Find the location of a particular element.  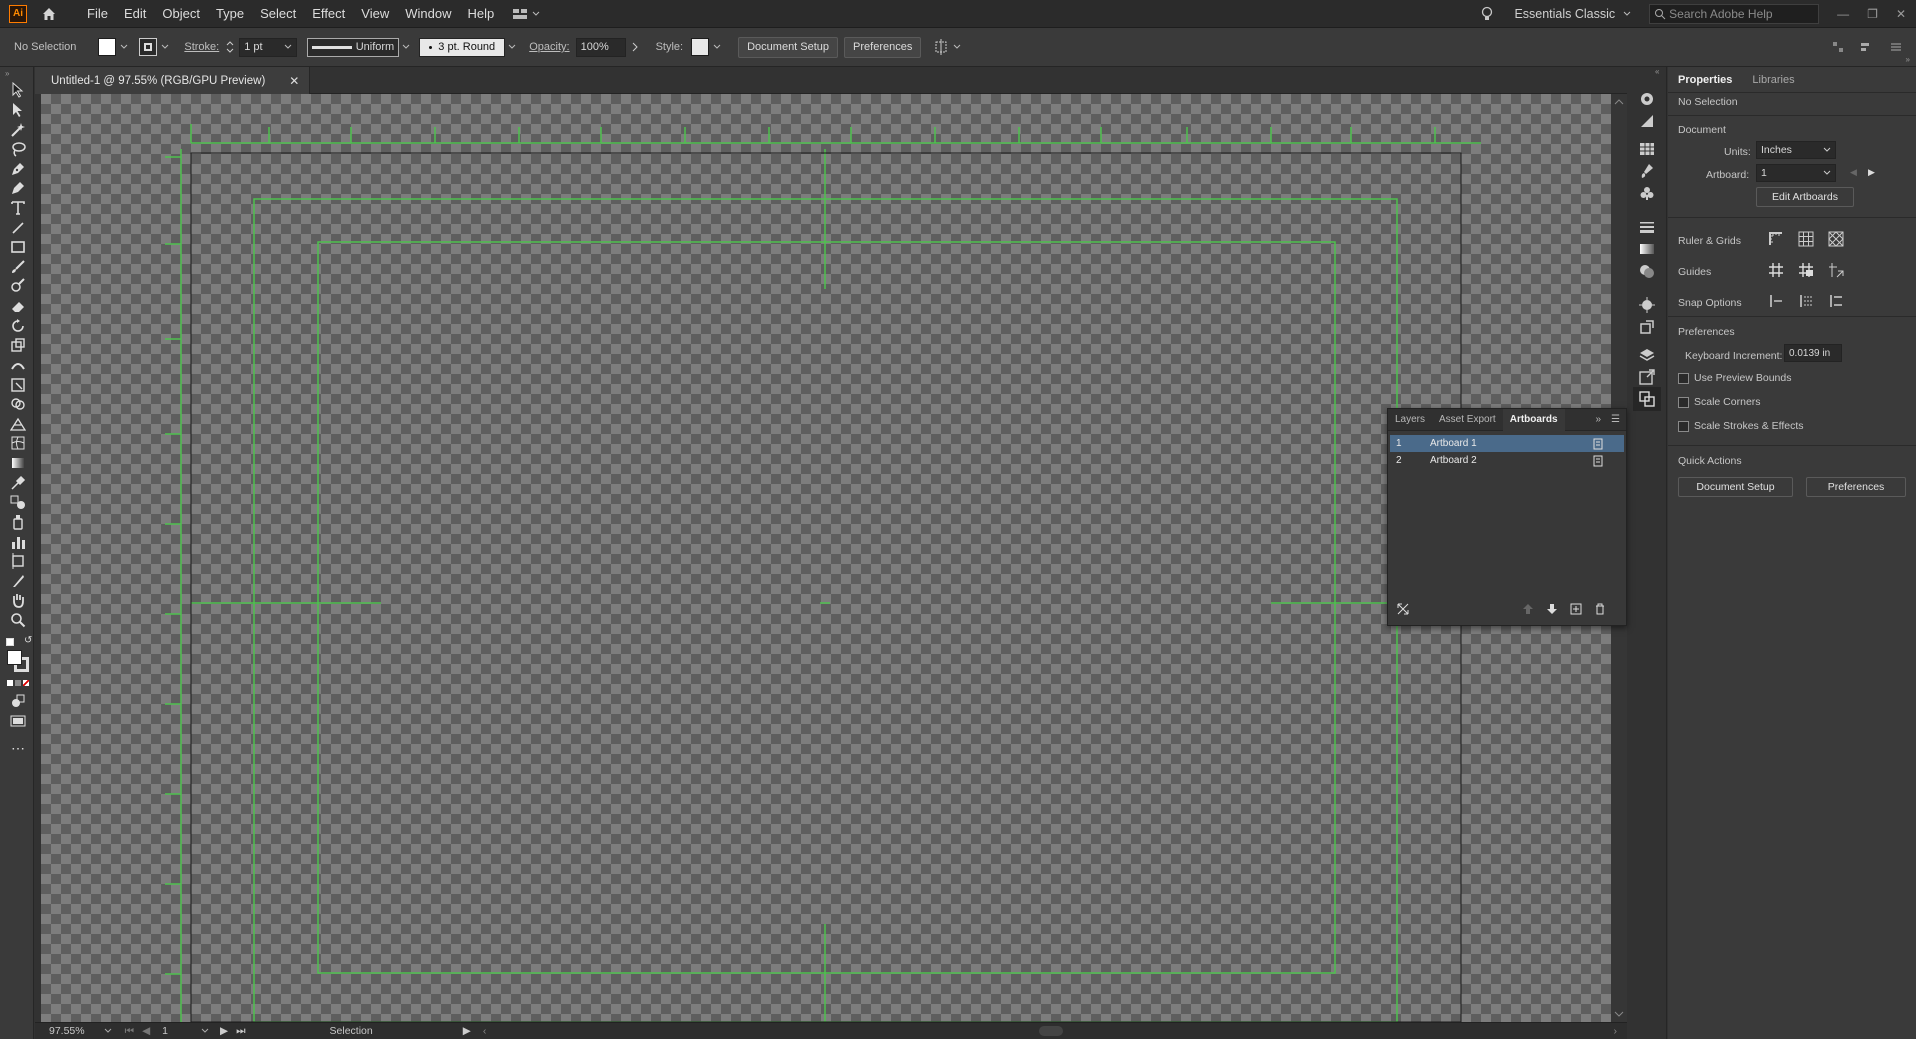

opacity-field: 100% is located at coordinates (600, 47).